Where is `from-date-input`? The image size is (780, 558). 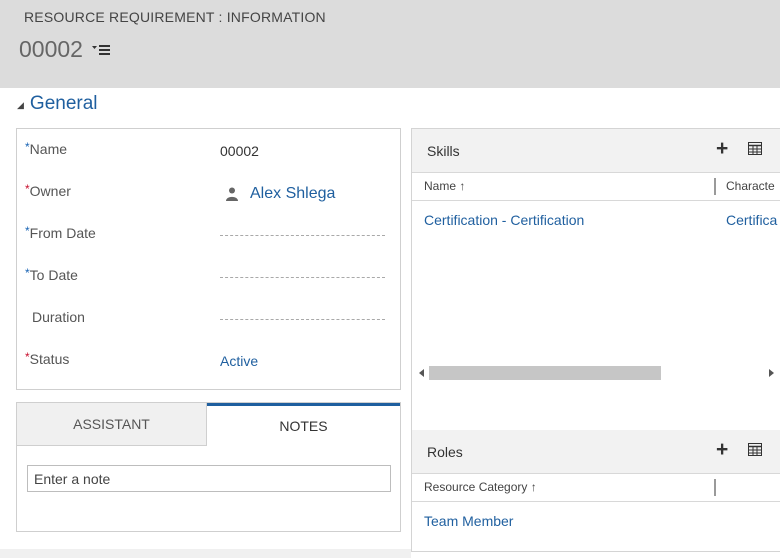 from-date-input is located at coordinates (302, 235).